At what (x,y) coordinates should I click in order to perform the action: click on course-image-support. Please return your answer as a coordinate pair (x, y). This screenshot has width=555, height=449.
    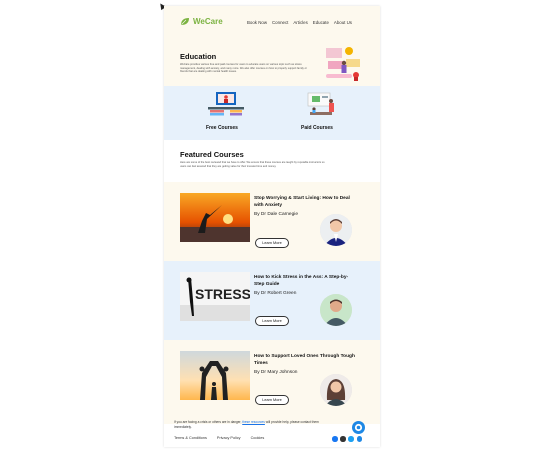
    Looking at the image, I should click on (215, 375).